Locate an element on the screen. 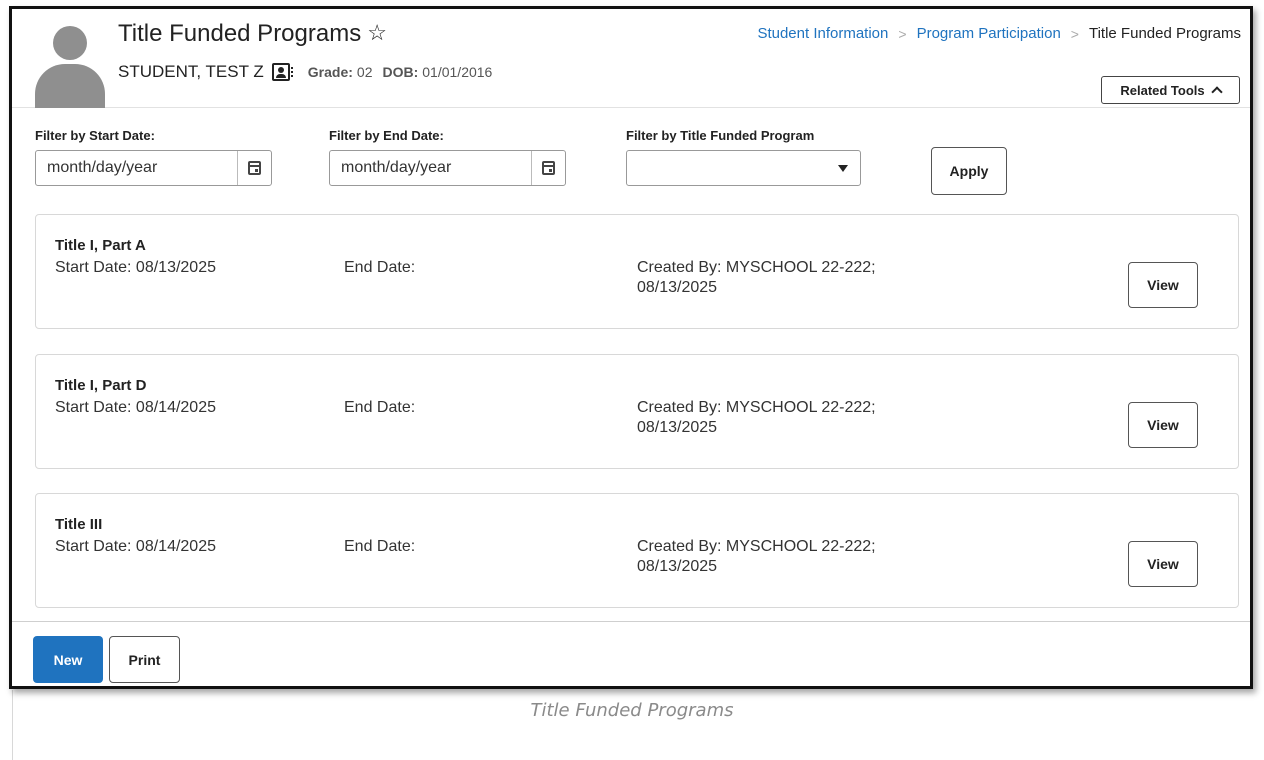 The image size is (1264, 760). star-icon: ☆ is located at coordinates (377, 33).